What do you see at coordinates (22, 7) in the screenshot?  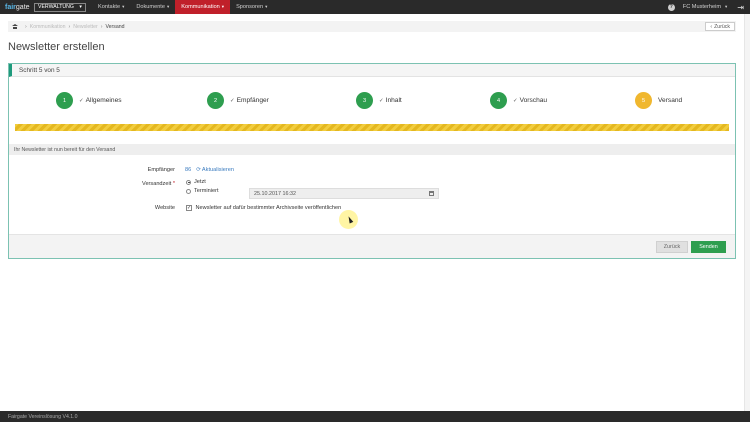 I see `brand-sub: gate` at bounding box center [22, 7].